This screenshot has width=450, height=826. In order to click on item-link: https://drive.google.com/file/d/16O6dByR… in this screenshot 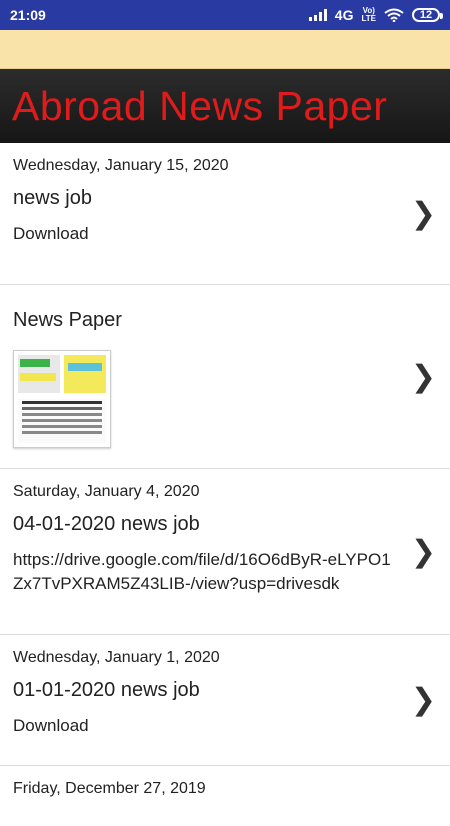, I will do `click(204, 572)`.